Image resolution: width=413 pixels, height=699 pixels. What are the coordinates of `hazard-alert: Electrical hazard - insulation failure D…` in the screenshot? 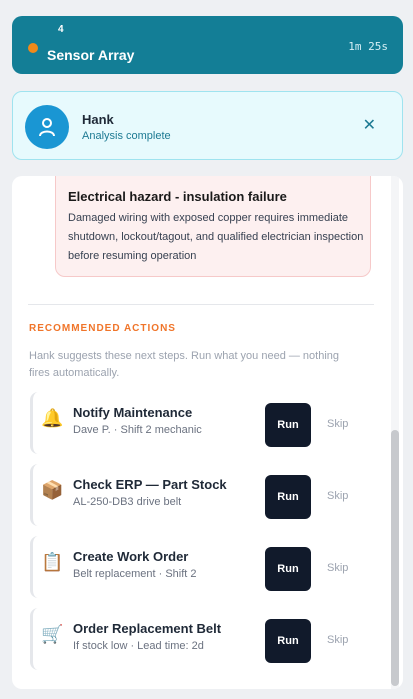 It's located at (213, 226).